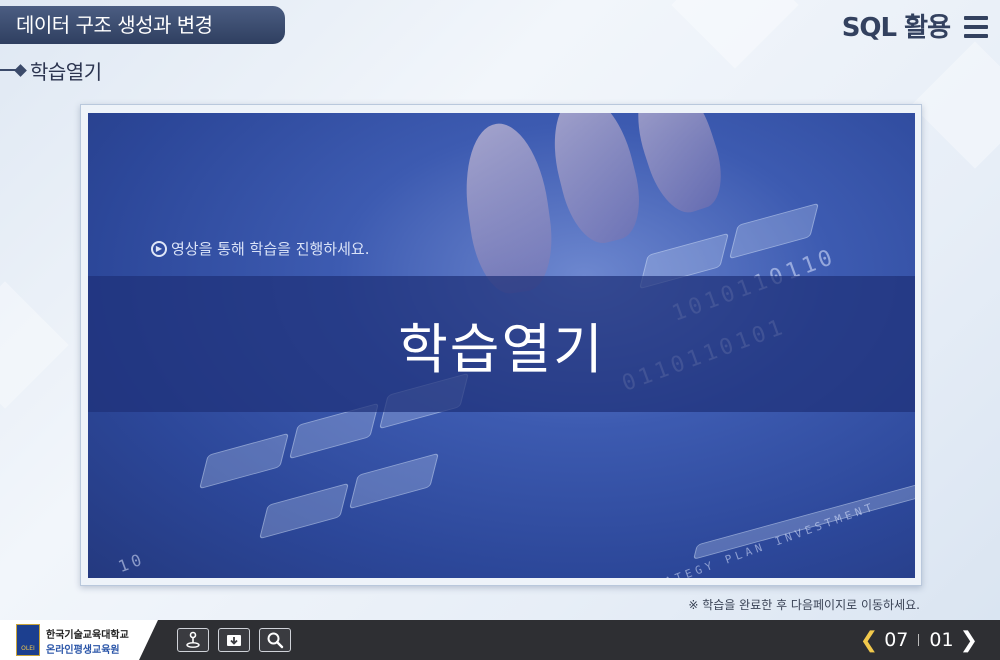 The image size is (1000, 660). I want to click on film-reel-icon: ▶, so click(159, 248).